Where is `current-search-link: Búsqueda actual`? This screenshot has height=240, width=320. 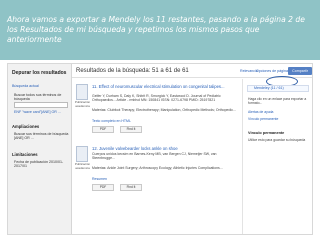
current-search-link: Búsqueda actual is located at coordinates (25, 86).